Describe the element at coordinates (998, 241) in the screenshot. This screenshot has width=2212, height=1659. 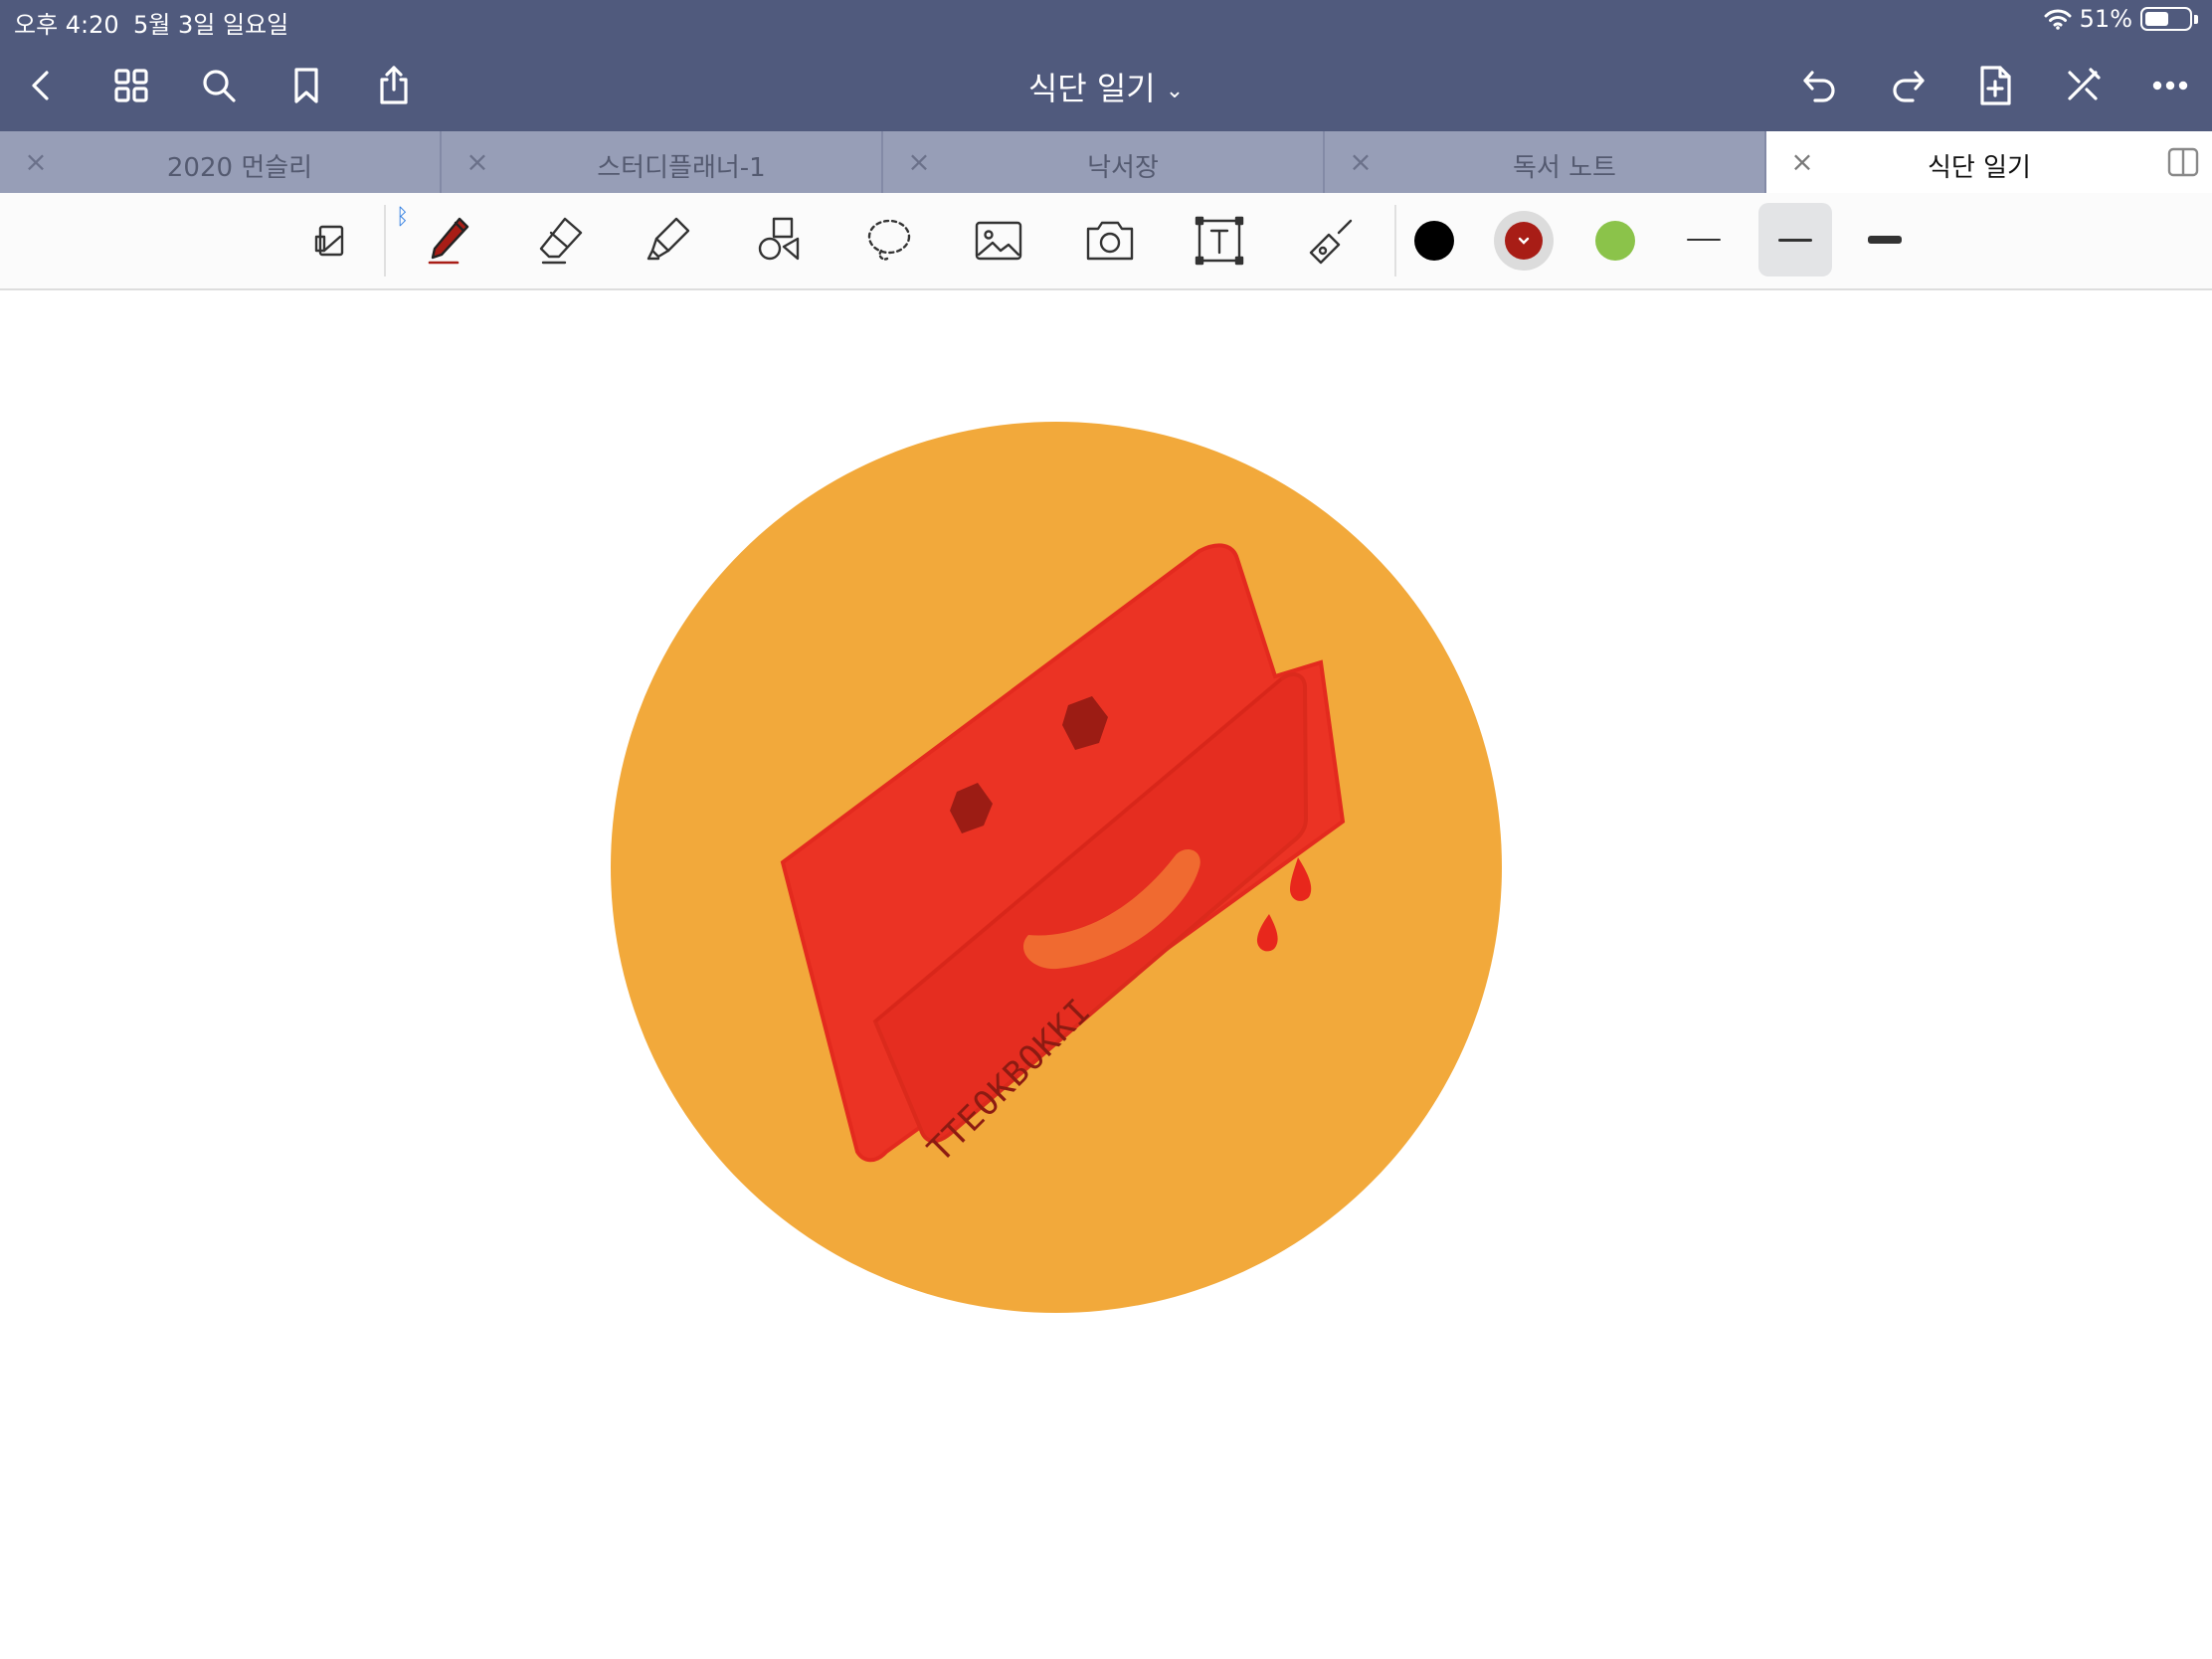
I see `image-icon` at that location.